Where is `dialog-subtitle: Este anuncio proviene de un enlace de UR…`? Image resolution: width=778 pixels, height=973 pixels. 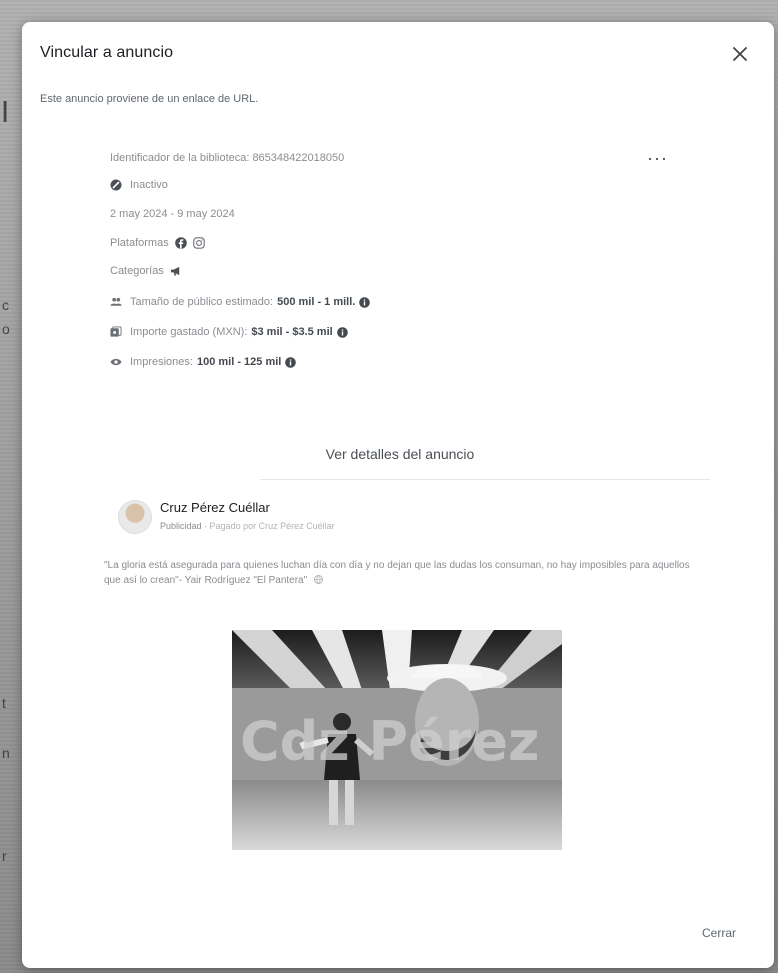 dialog-subtitle: Este anuncio proviene de un enlace de UR… is located at coordinates (149, 99).